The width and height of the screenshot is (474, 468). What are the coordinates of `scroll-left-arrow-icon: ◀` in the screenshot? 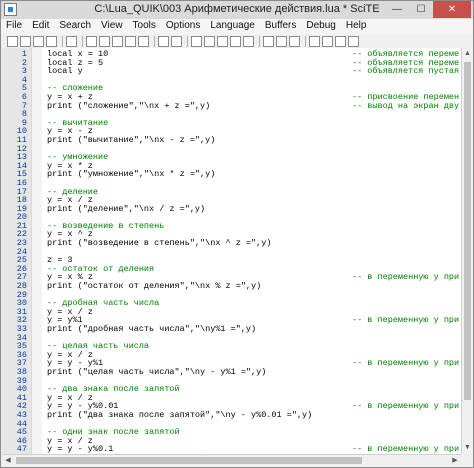 It's located at (8, 460).